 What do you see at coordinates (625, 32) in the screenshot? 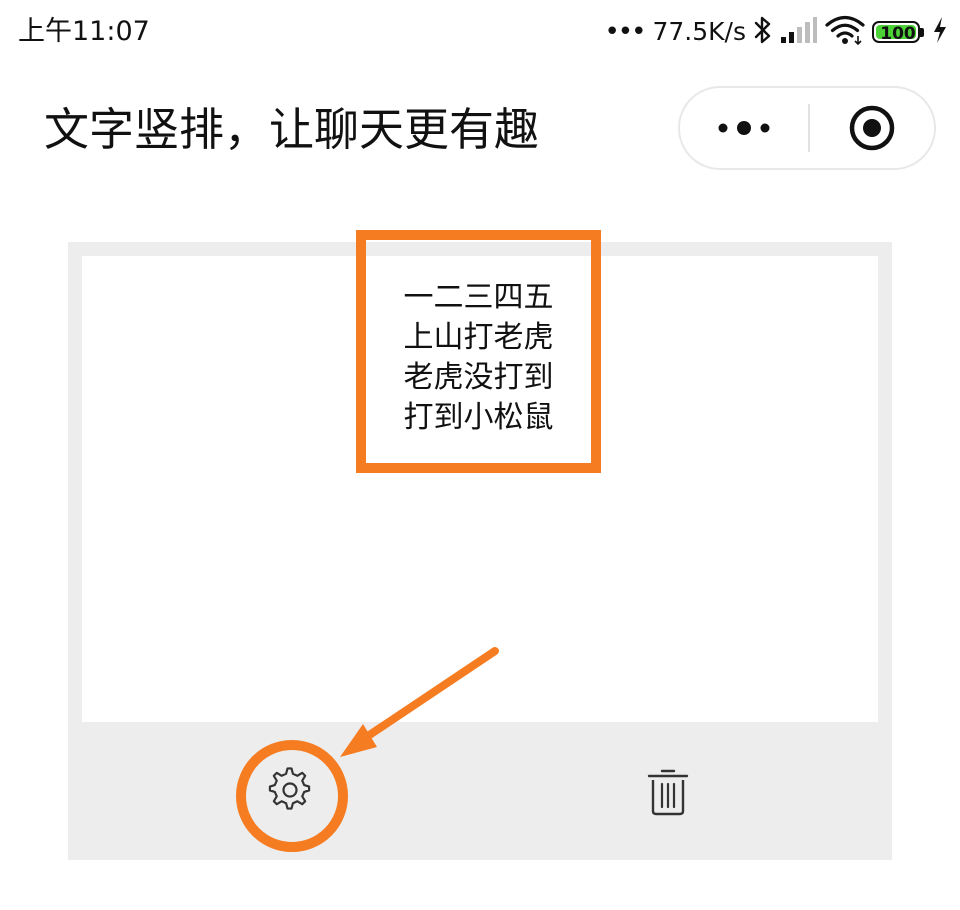
I see `more-dots-indicator: •••` at bounding box center [625, 32].